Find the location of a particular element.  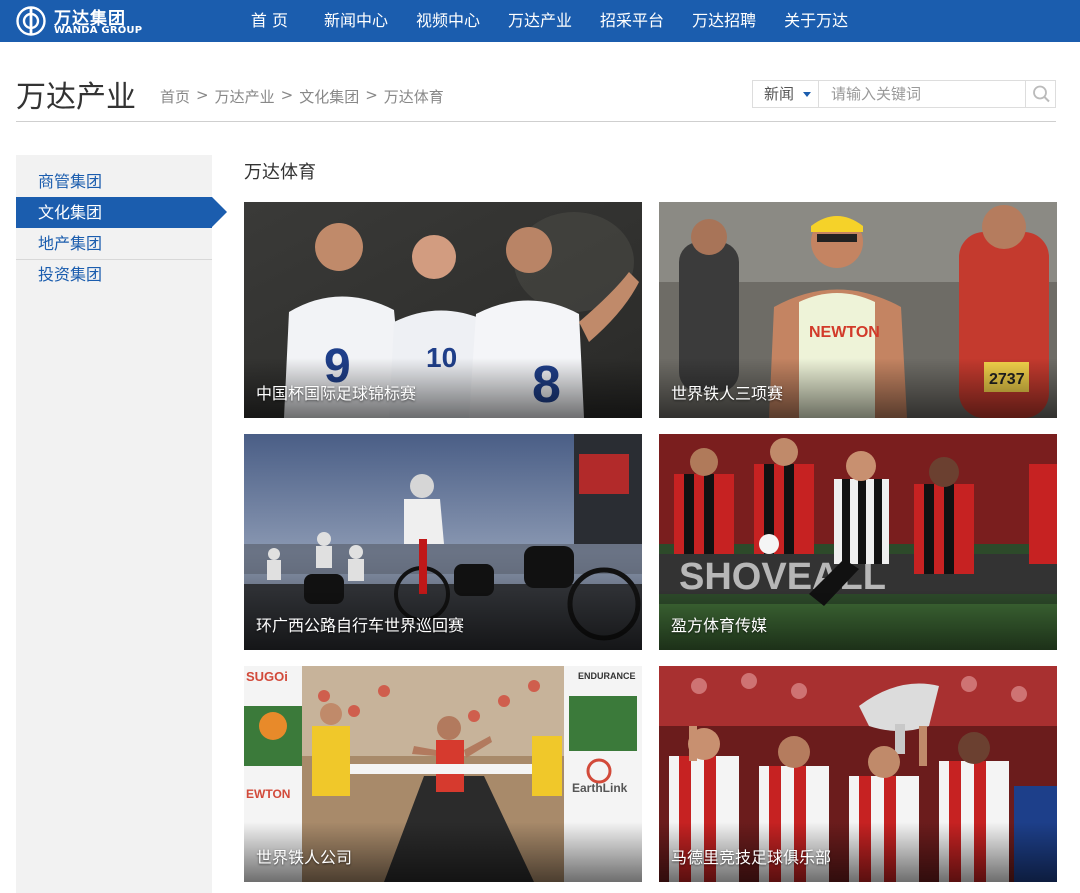

nav-item-procurement: 招采平台 is located at coordinates (632, 21).